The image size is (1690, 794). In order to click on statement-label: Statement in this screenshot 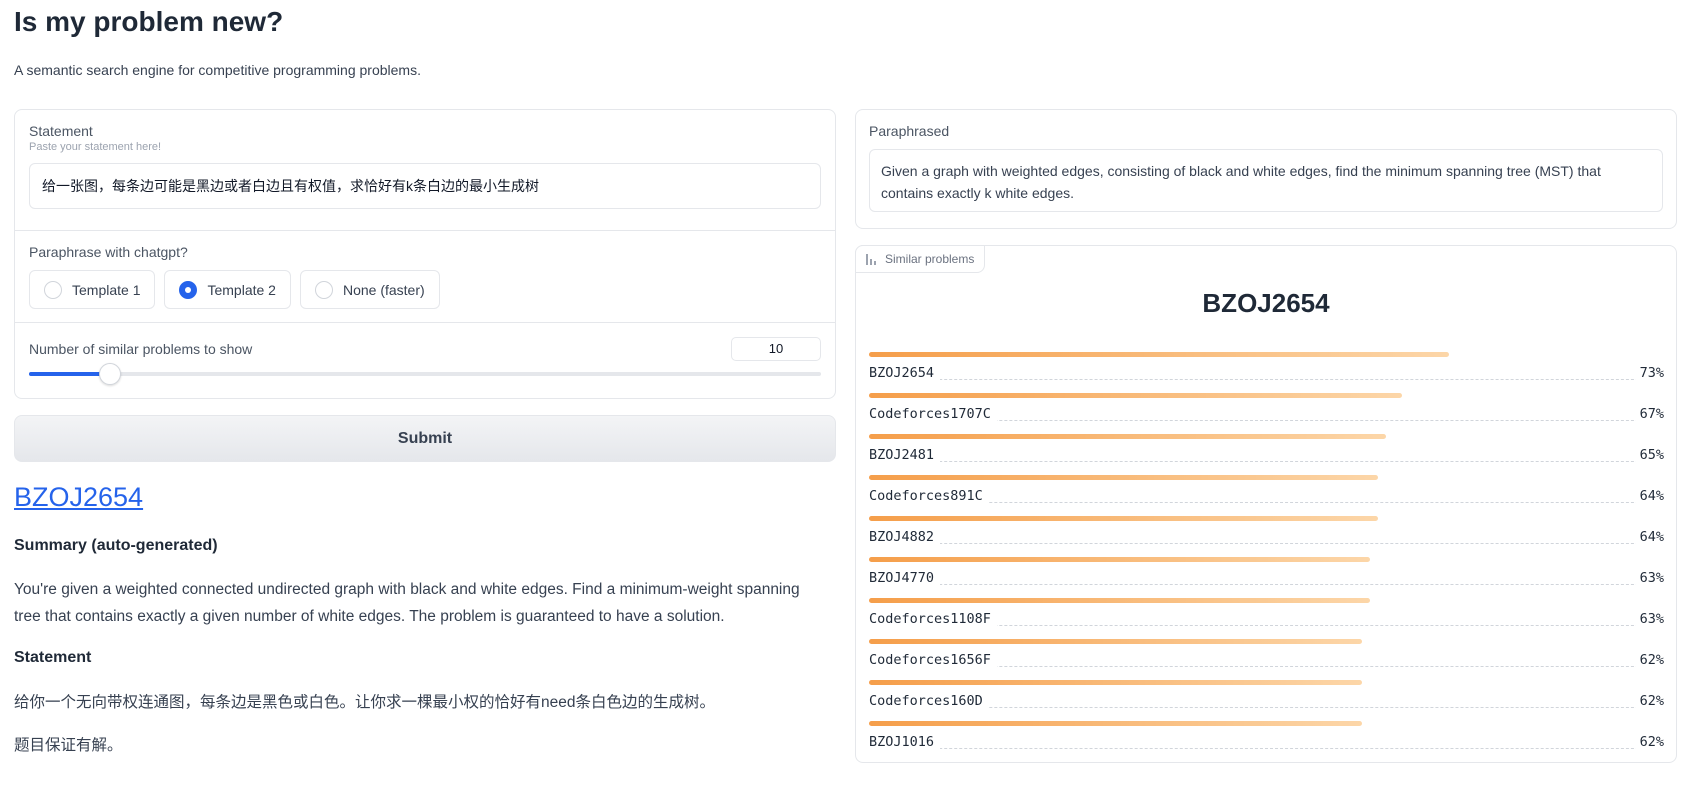, I will do `click(61, 131)`.